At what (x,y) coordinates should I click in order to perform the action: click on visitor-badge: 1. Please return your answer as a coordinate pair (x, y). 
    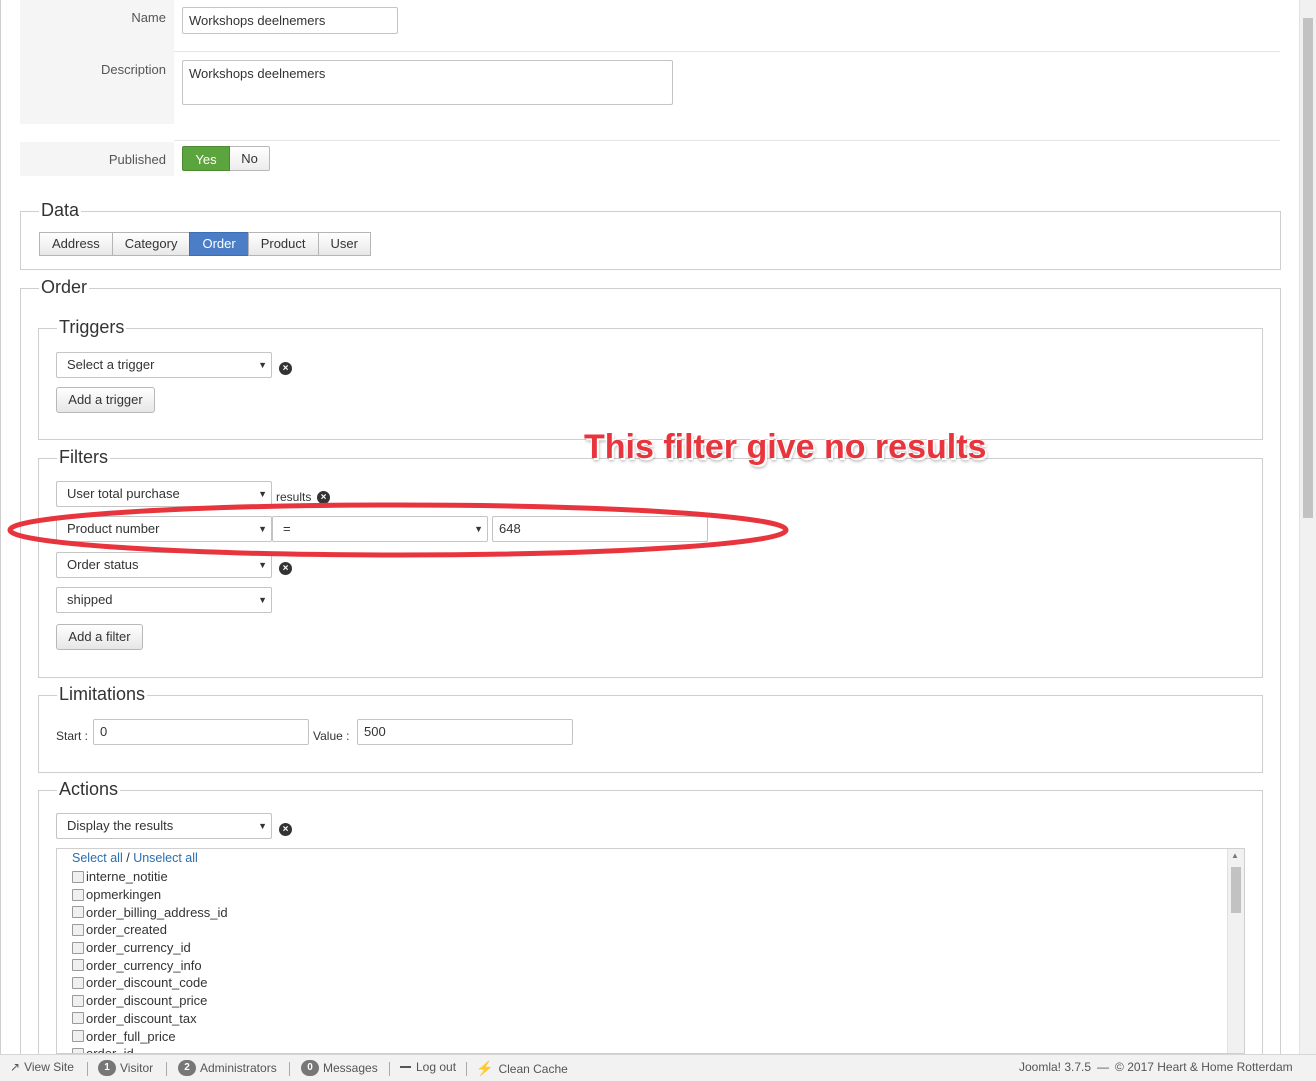
    Looking at the image, I should click on (107, 1068).